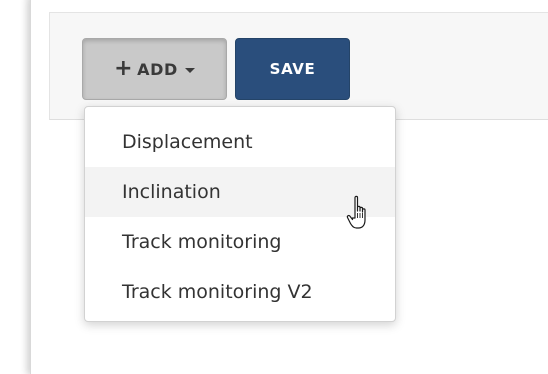  Describe the element at coordinates (157, 69) in the screenshot. I see `add-button-label: ADD` at that location.